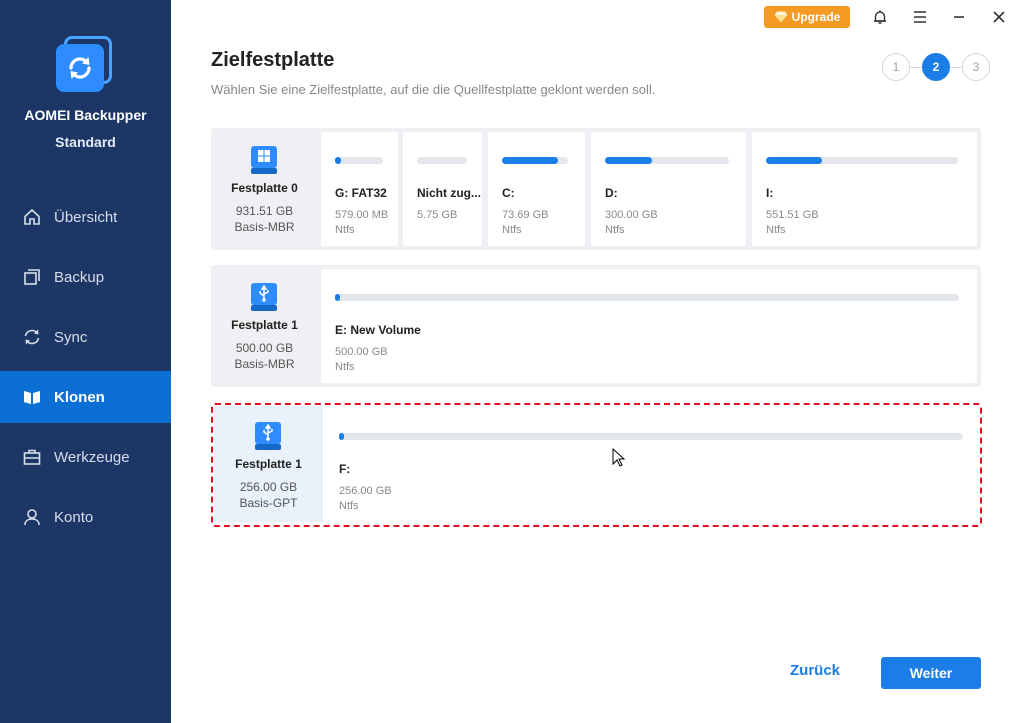  What do you see at coordinates (631, 215) in the screenshot?
I see `partition-size: 300.00 GB` at bounding box center [631, 215].